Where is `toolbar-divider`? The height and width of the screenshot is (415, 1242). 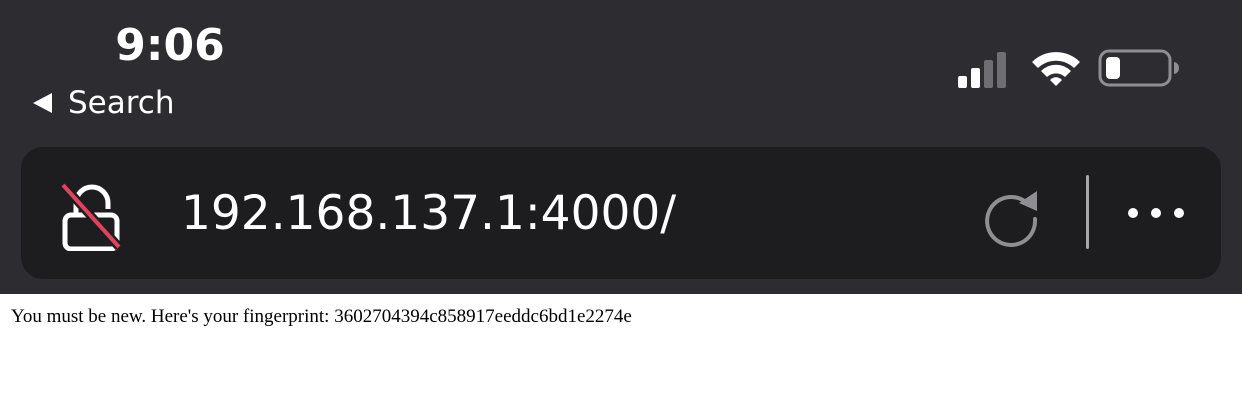
toolbar-divider is located at coordinates (1087, 212).